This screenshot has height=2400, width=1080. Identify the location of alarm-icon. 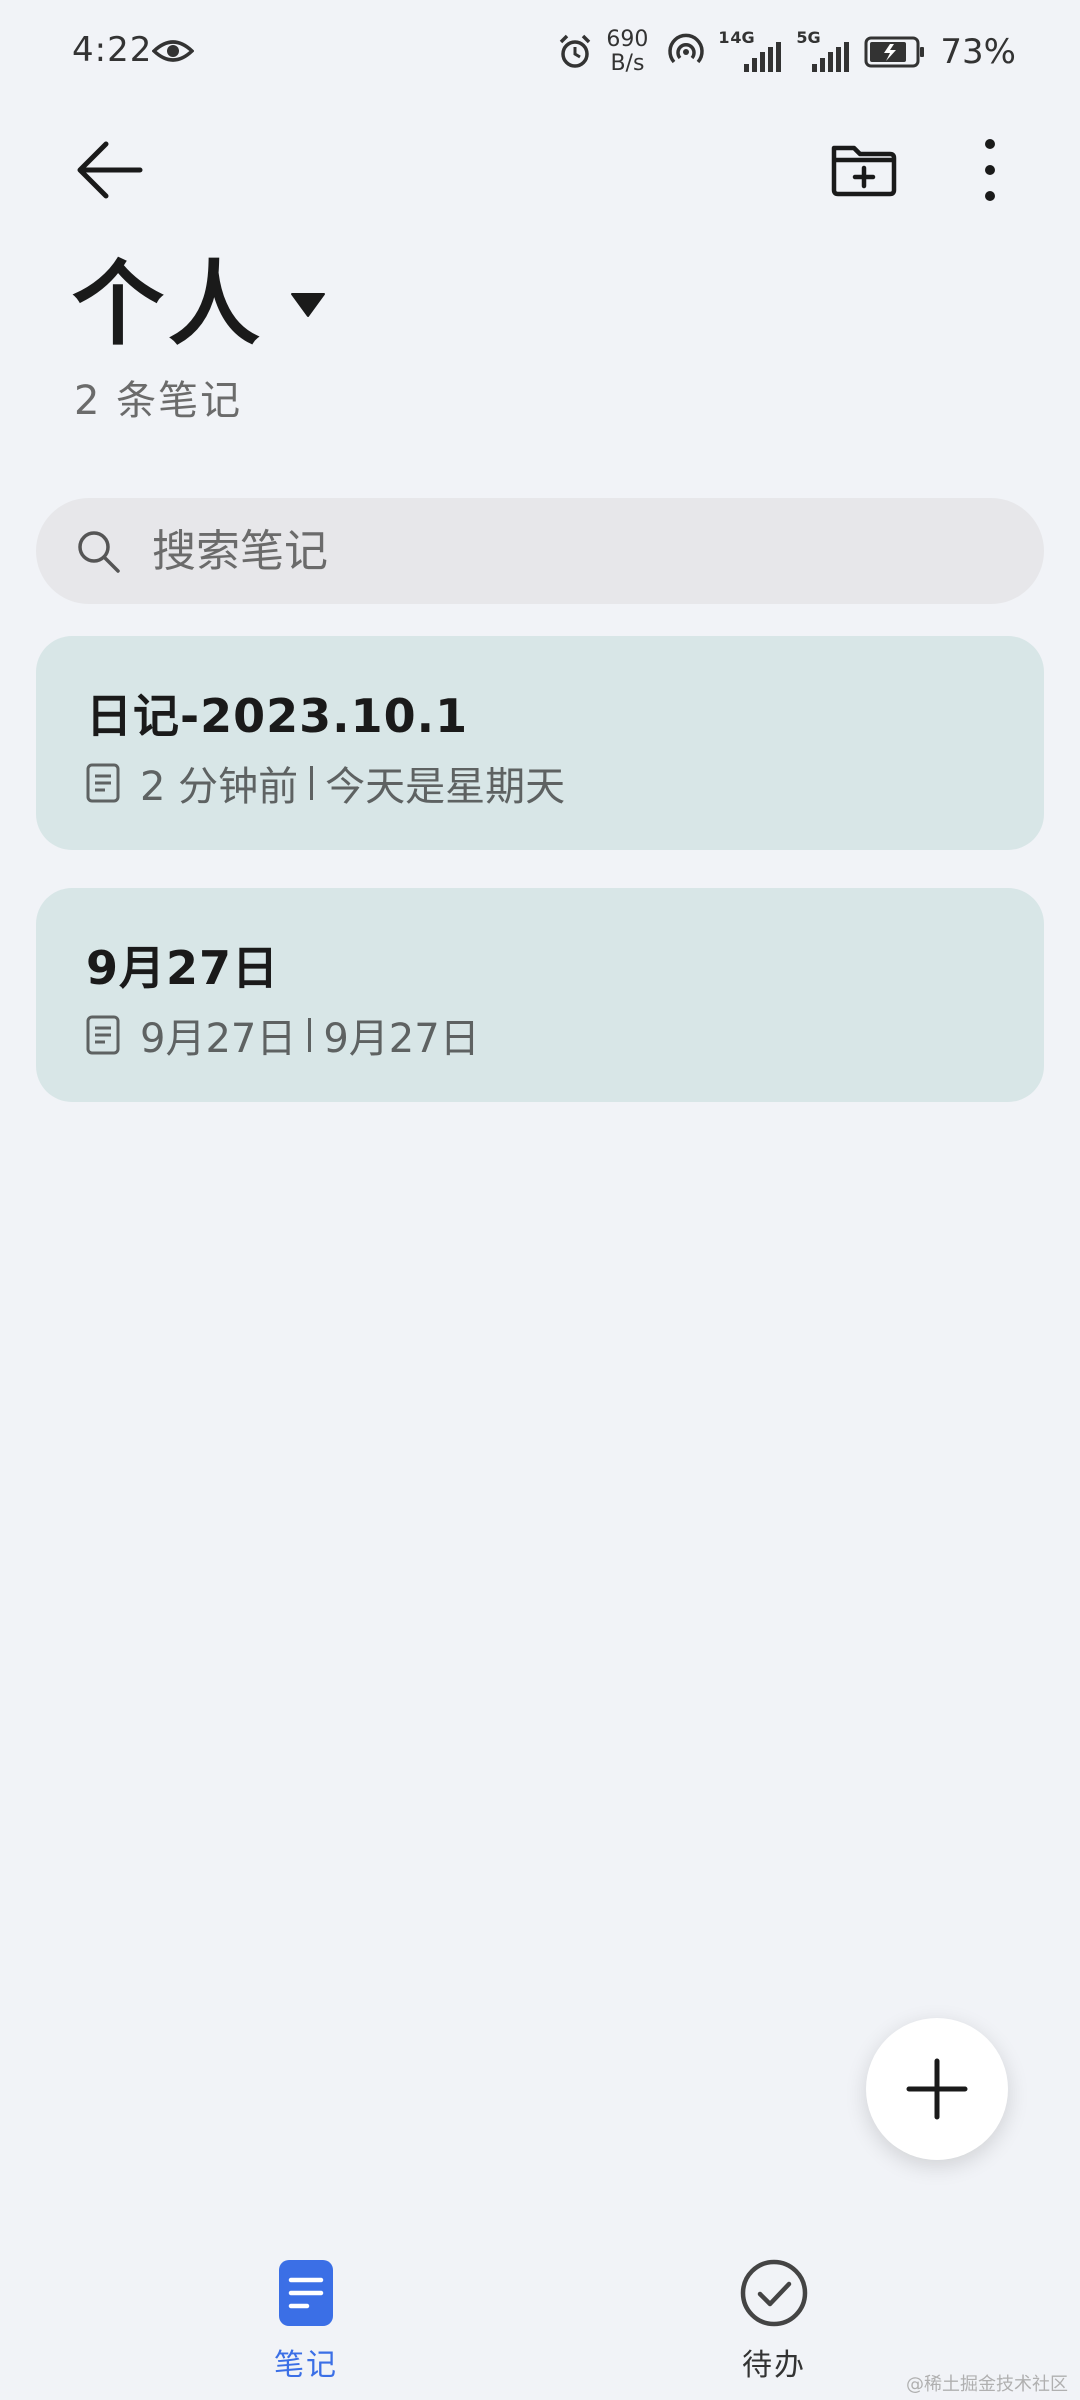
(575, 51).